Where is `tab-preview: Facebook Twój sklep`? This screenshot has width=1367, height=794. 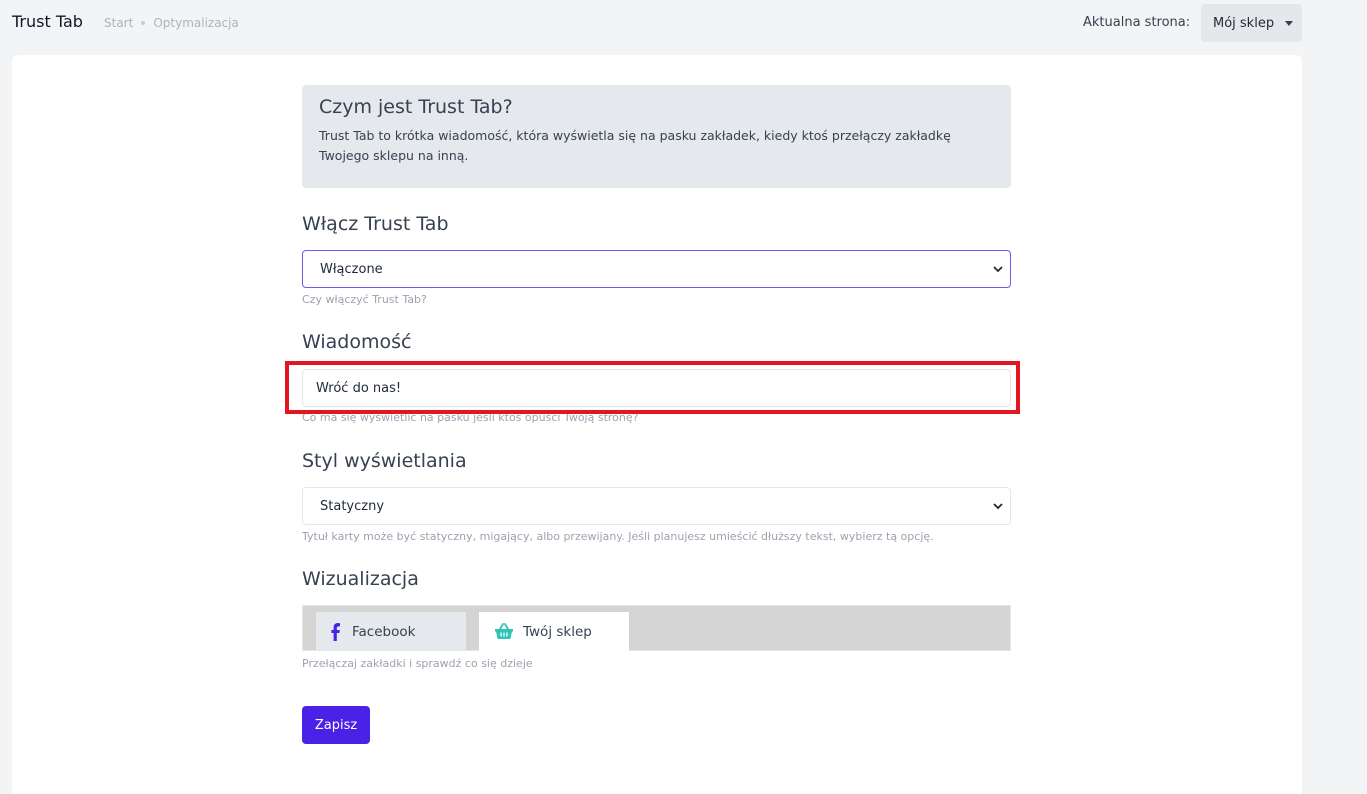 tab-preview: Facebook Twój sklep is located at coordinates (656, 628).